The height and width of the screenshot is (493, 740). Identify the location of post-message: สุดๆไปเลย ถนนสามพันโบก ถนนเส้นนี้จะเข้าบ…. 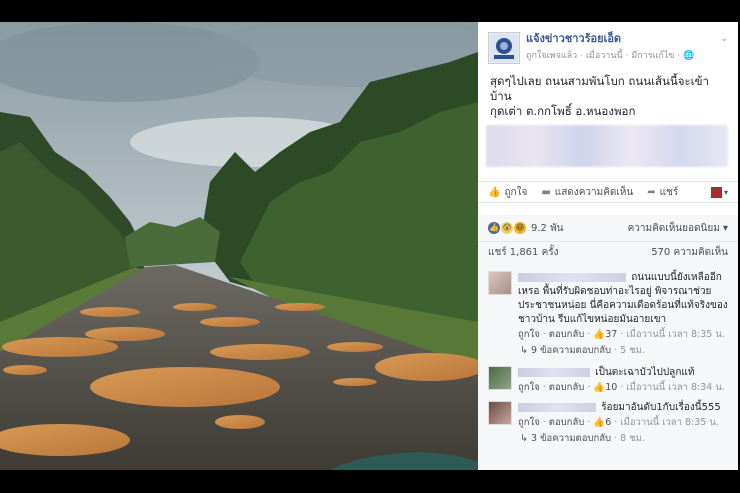
(608, 94).